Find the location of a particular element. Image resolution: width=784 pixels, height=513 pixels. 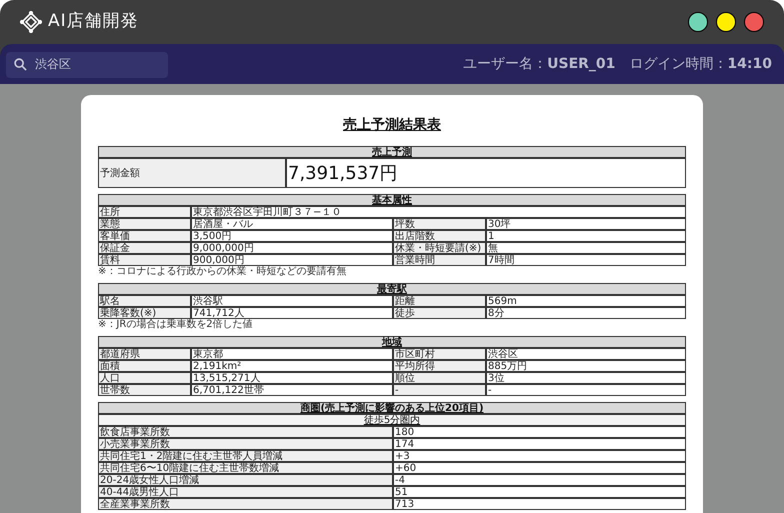

table-cell: 741,712人 is located at coordinates (292, 313).